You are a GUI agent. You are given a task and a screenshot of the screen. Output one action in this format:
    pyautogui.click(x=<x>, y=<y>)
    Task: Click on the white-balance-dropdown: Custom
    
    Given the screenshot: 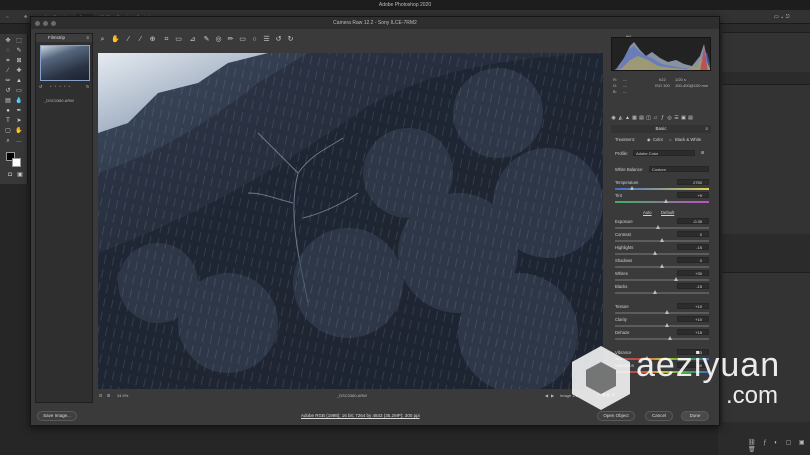 What is the action you would take?
    pyautogui.click(x=679, y=169)
    